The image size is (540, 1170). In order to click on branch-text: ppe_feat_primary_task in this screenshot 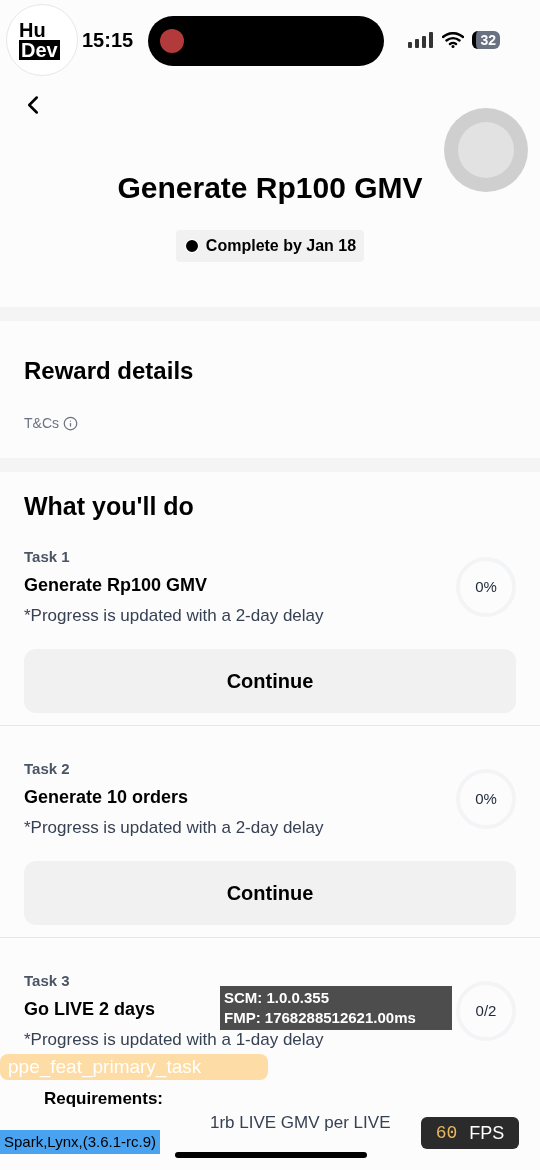, I will do `click(105, 1067)`.